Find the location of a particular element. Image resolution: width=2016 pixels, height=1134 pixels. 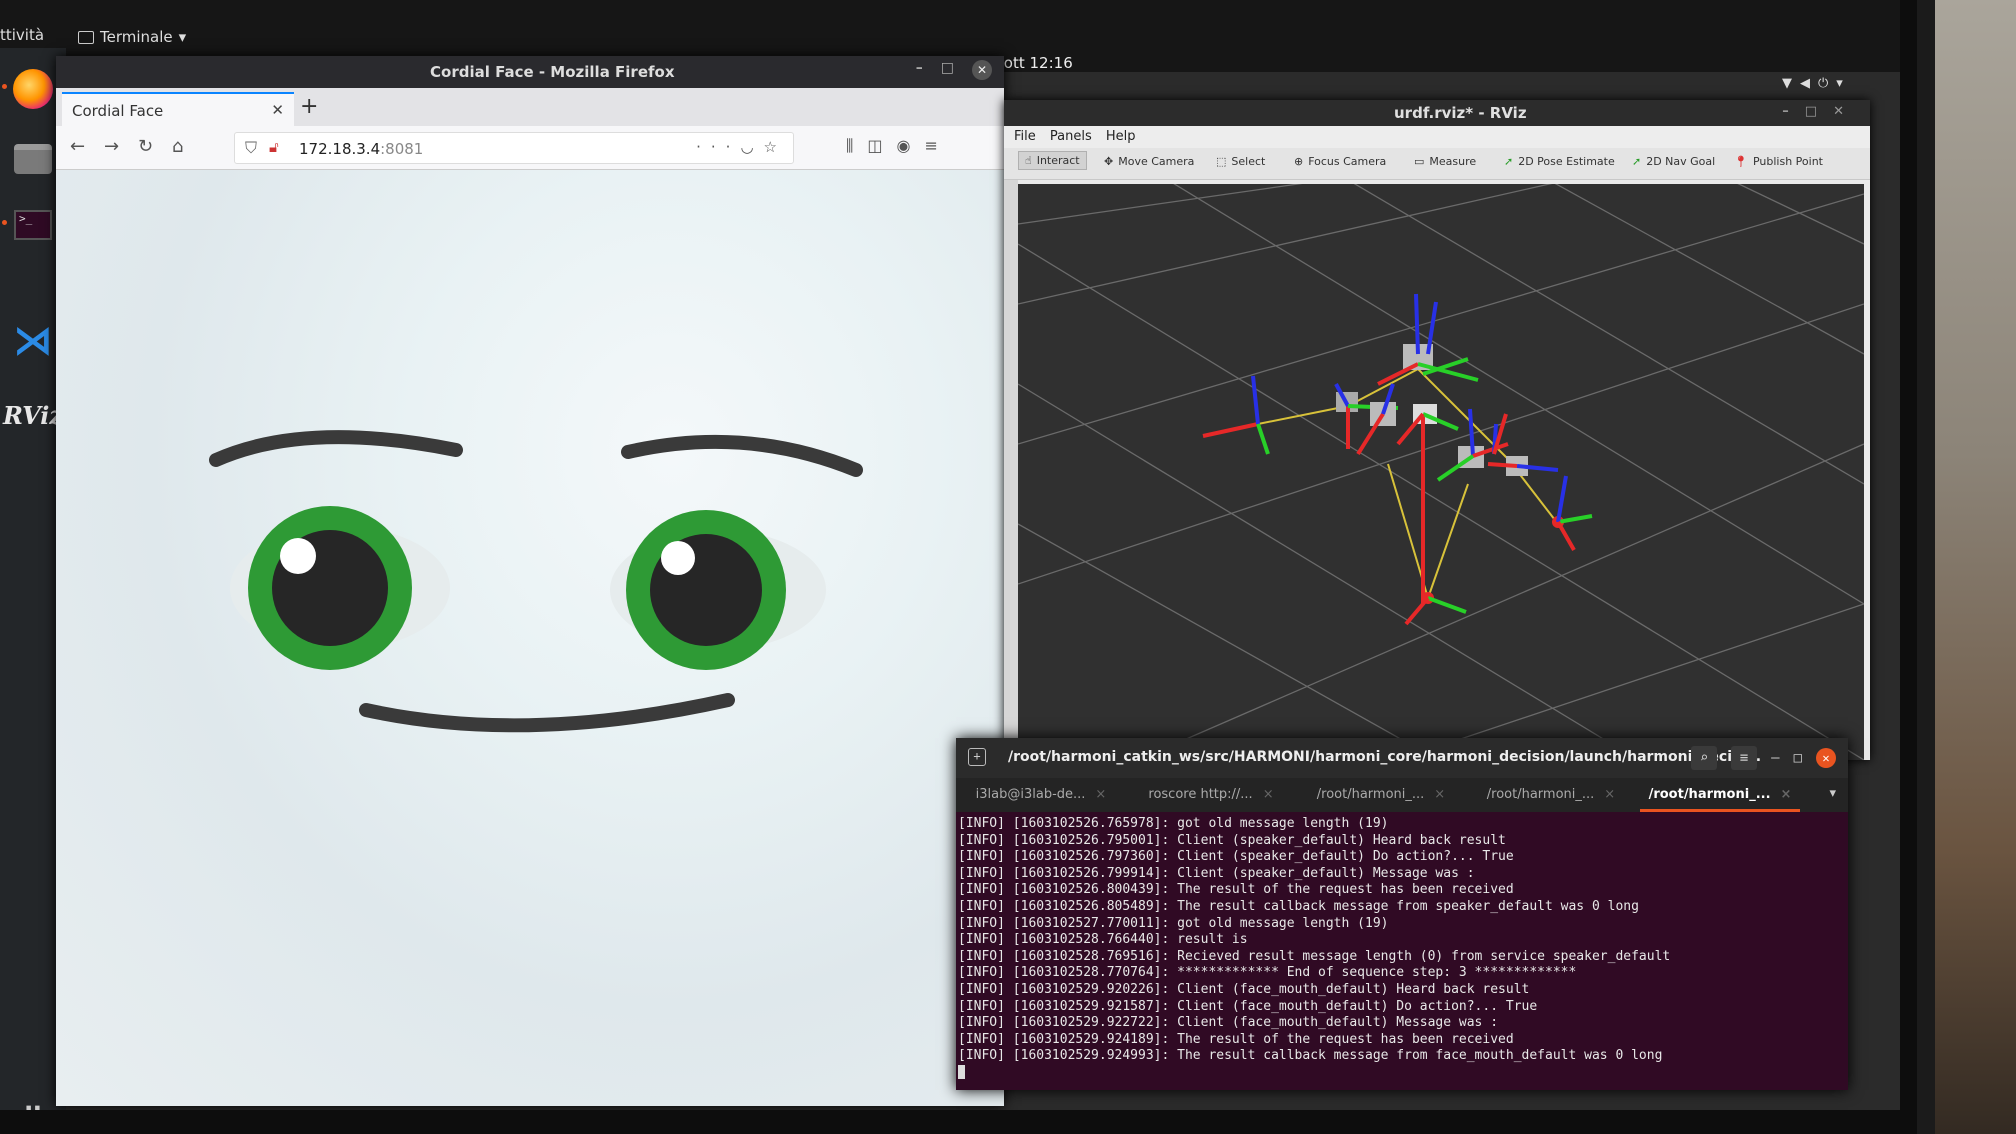

tool-label: Move Camera is located at coordinates (1156, 161).